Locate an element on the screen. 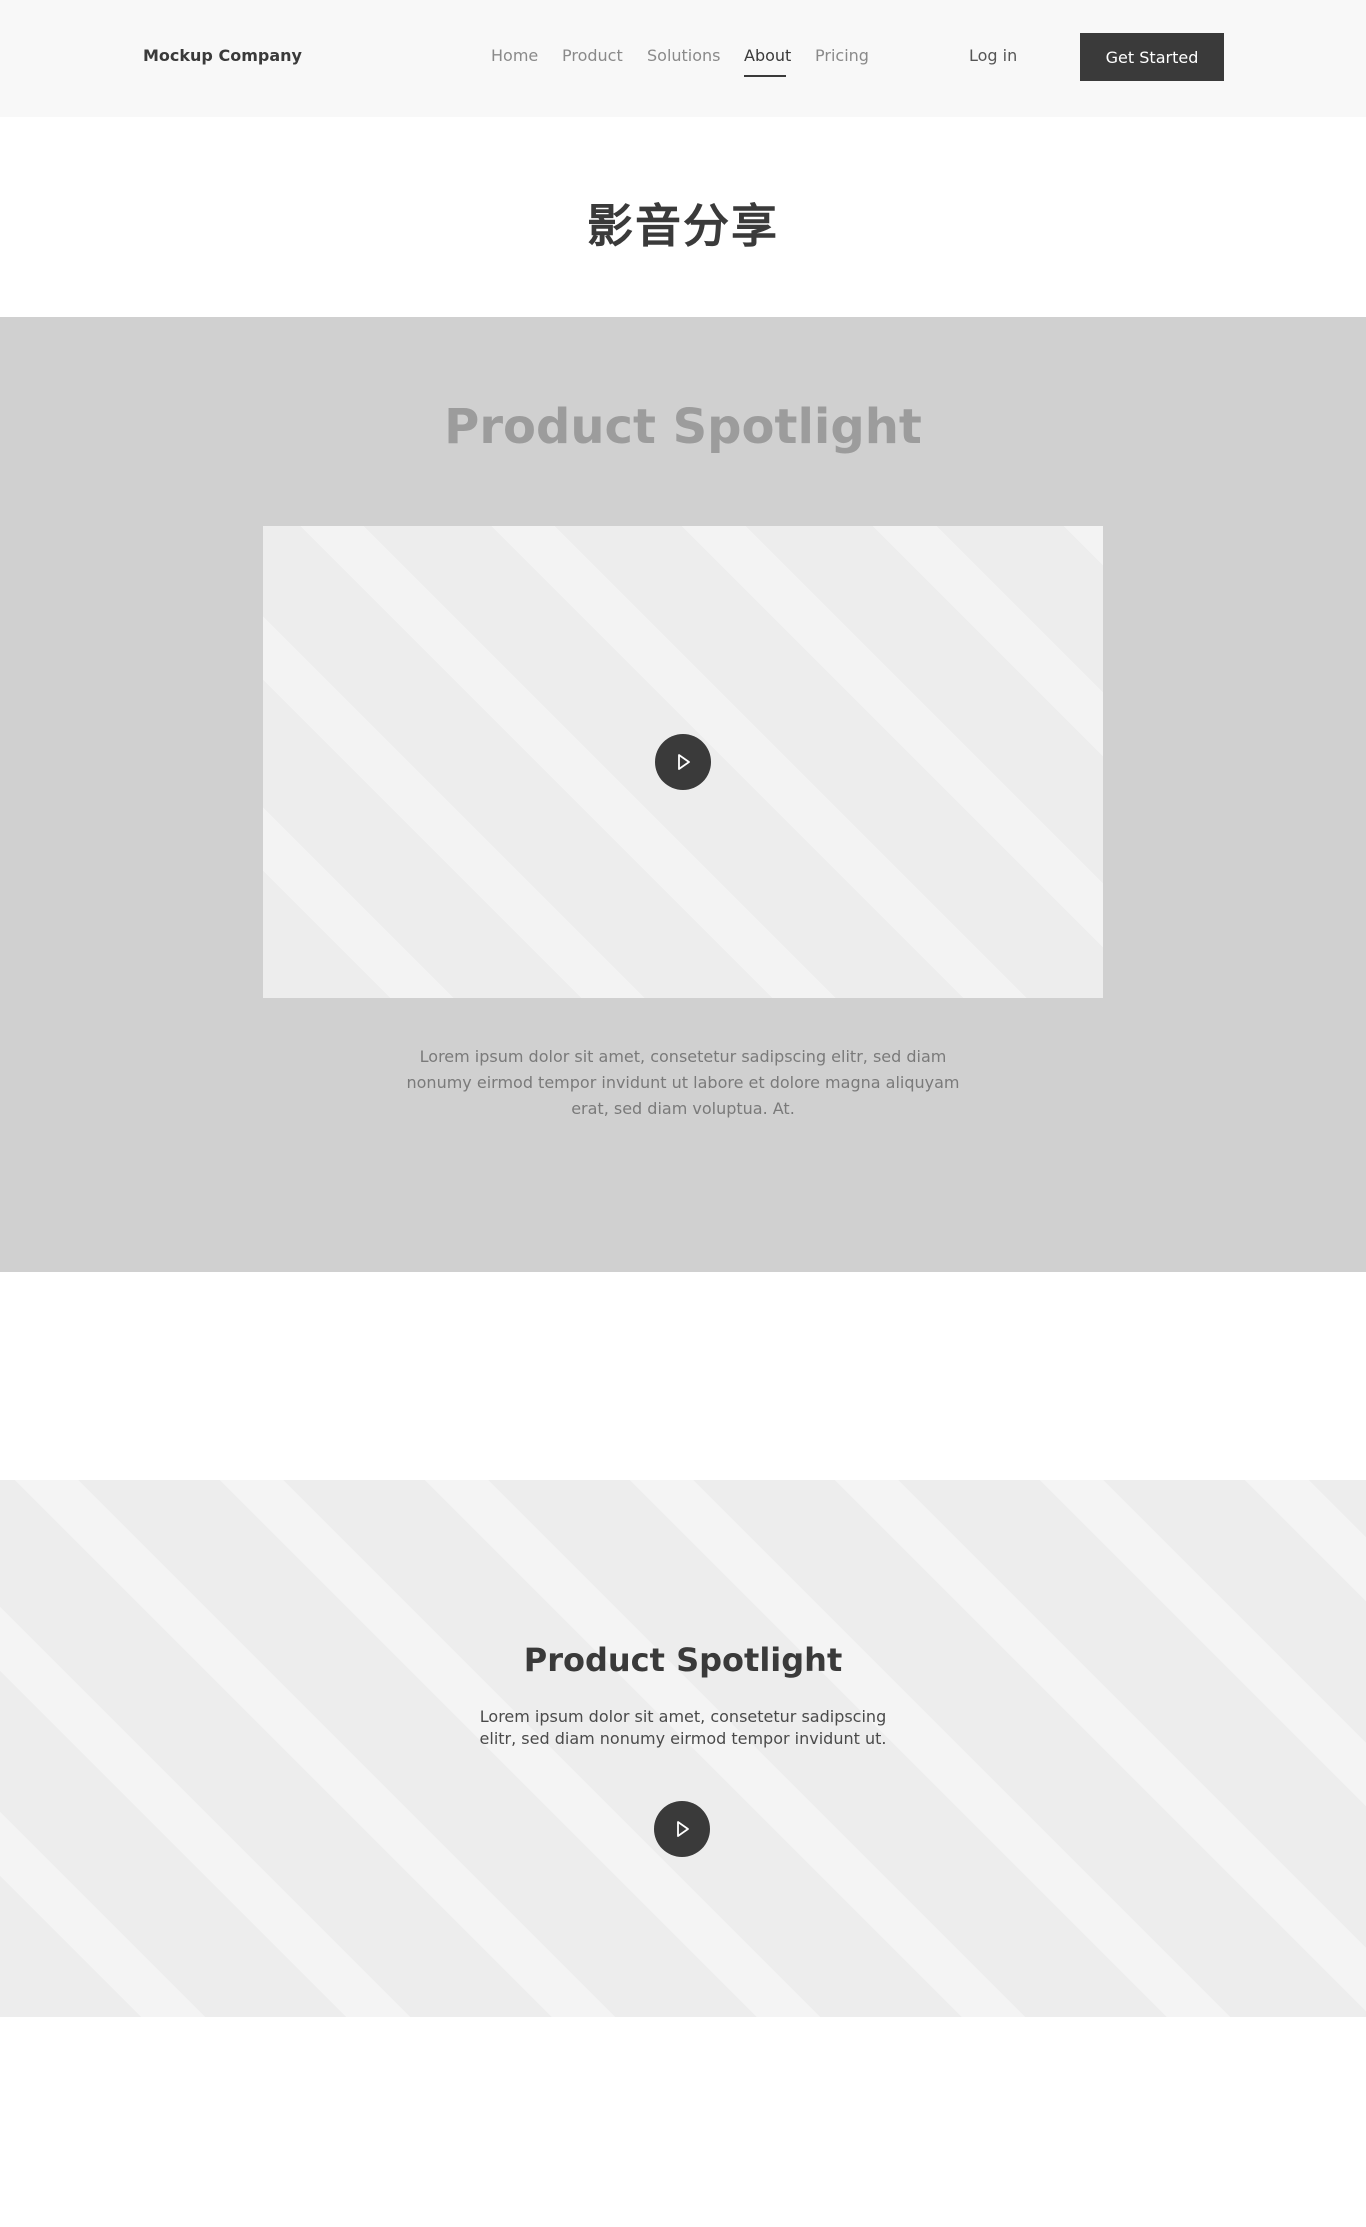 The width and height of the screenshot is (1366, 2227). nav-product: Product is located at coordinates (592, 55).